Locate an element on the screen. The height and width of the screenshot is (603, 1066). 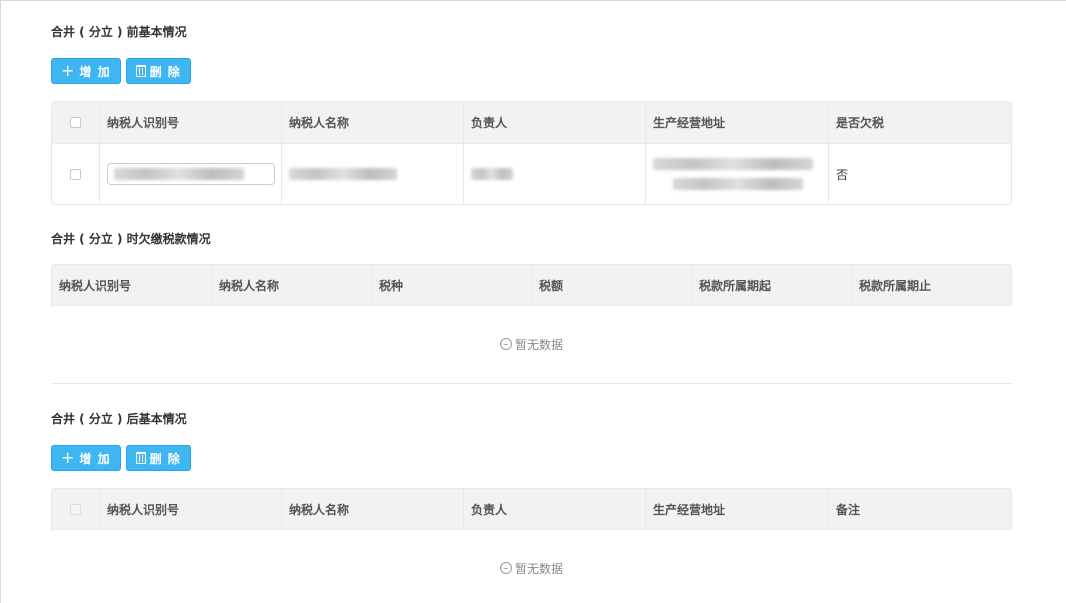
business-address-cell is located at coordinates (737, 174).